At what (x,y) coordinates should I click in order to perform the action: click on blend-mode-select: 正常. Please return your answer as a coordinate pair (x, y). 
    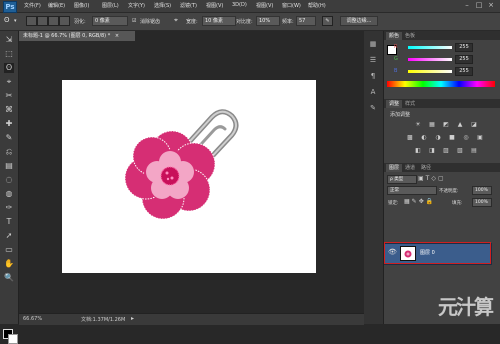
    Looking at the image, I should click on (412, 190).